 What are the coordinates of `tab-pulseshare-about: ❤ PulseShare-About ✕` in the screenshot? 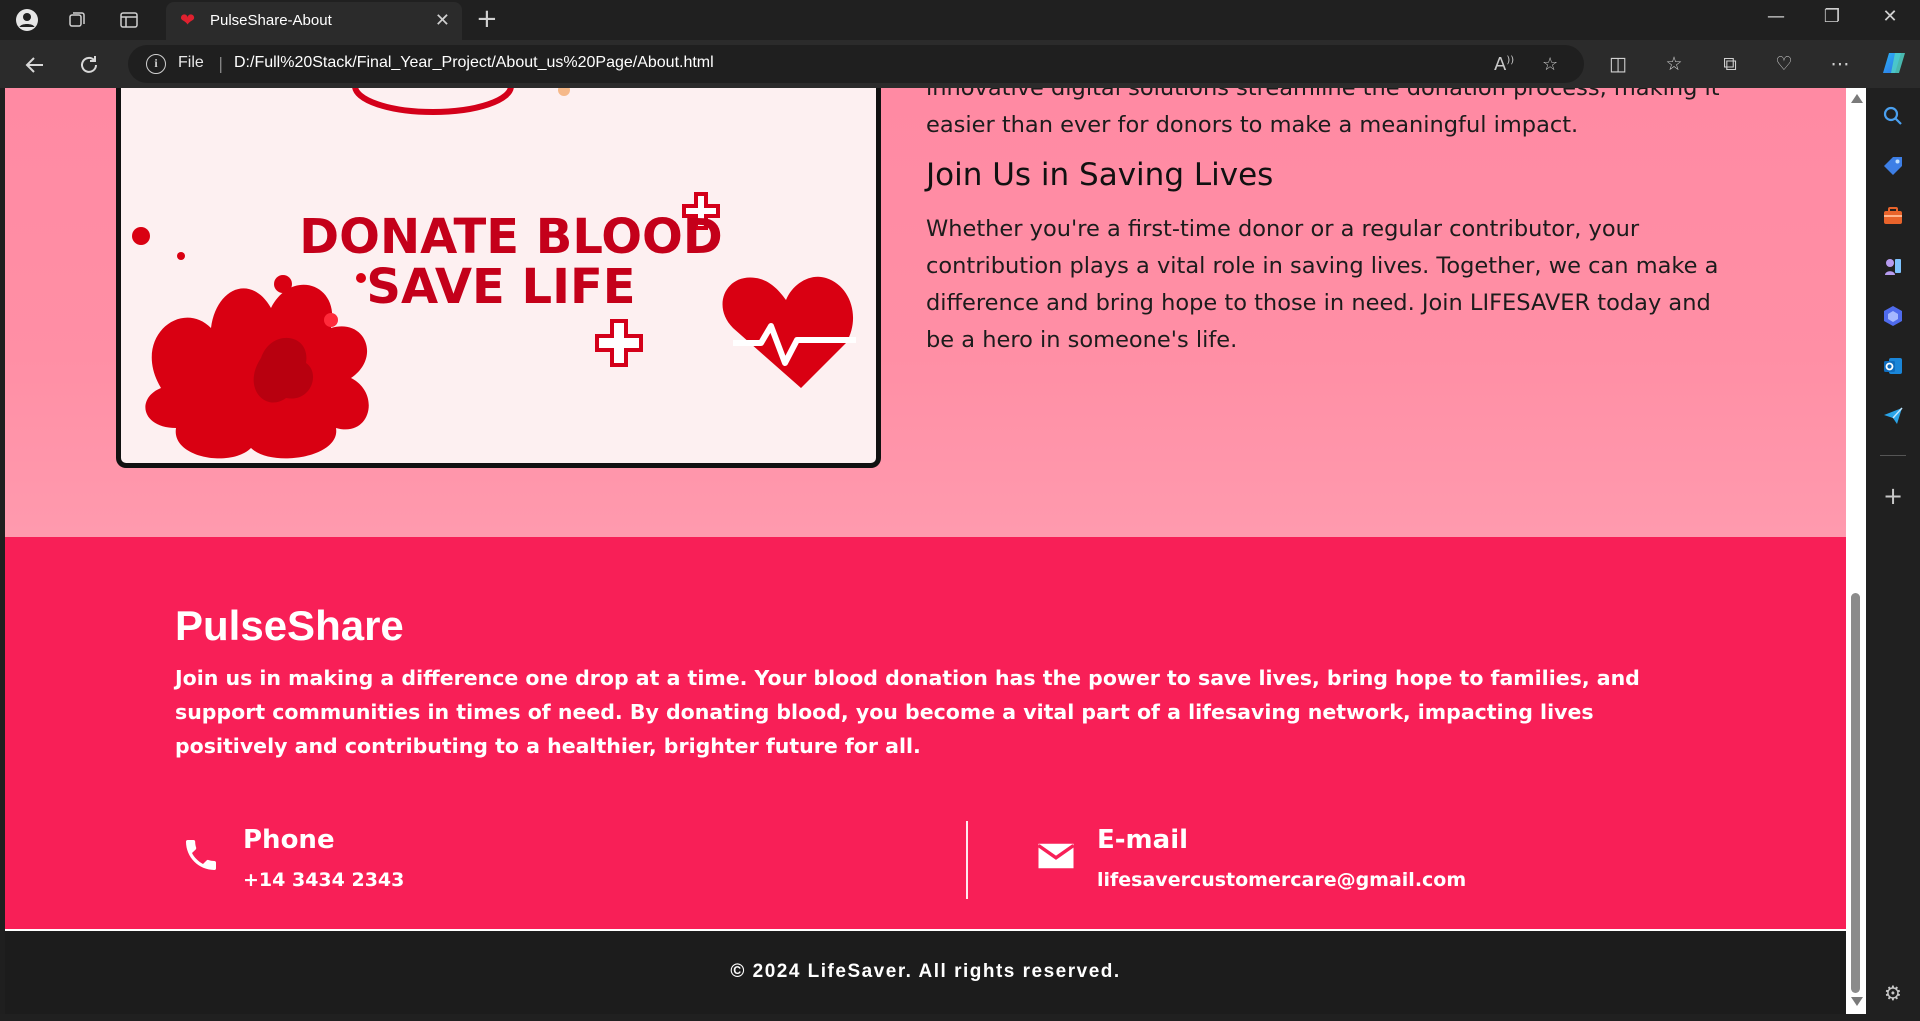 It's located at (314, 21).